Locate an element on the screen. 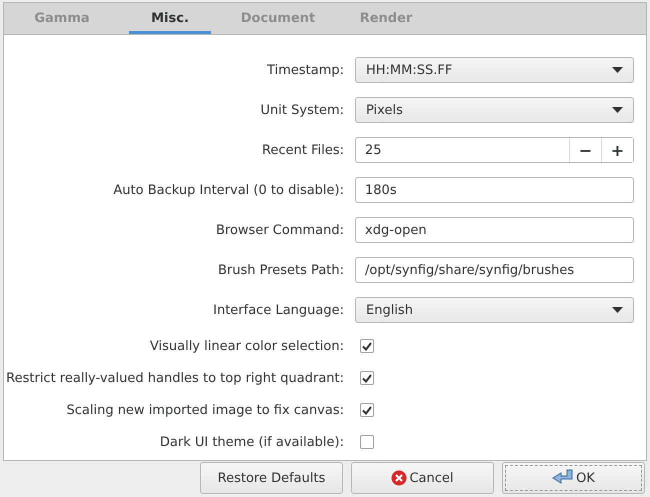 The image size is (650, 497). setting-label: Restrict really-valued handles to top right quadrant: is located at coordinates (175, 378).